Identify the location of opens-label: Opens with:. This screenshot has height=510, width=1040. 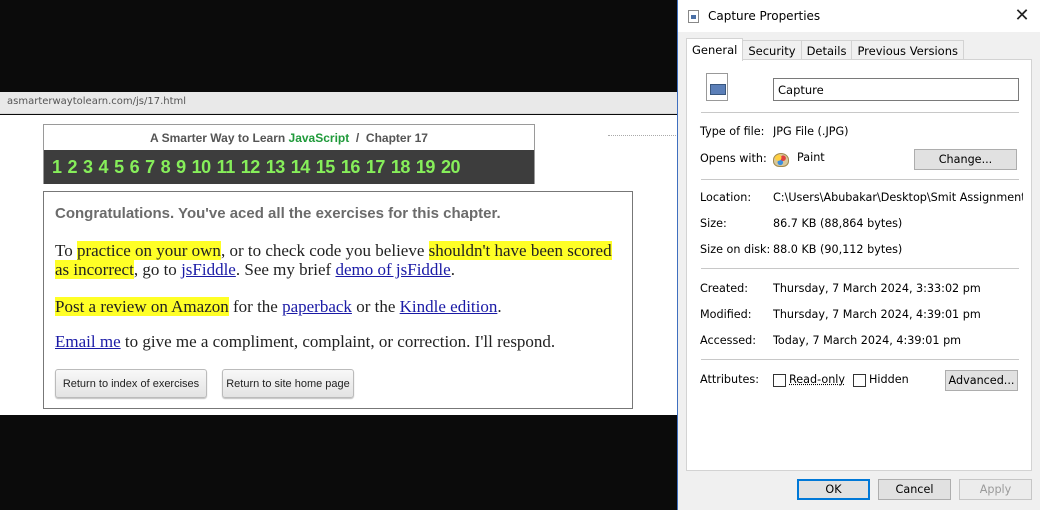
(733, 158).